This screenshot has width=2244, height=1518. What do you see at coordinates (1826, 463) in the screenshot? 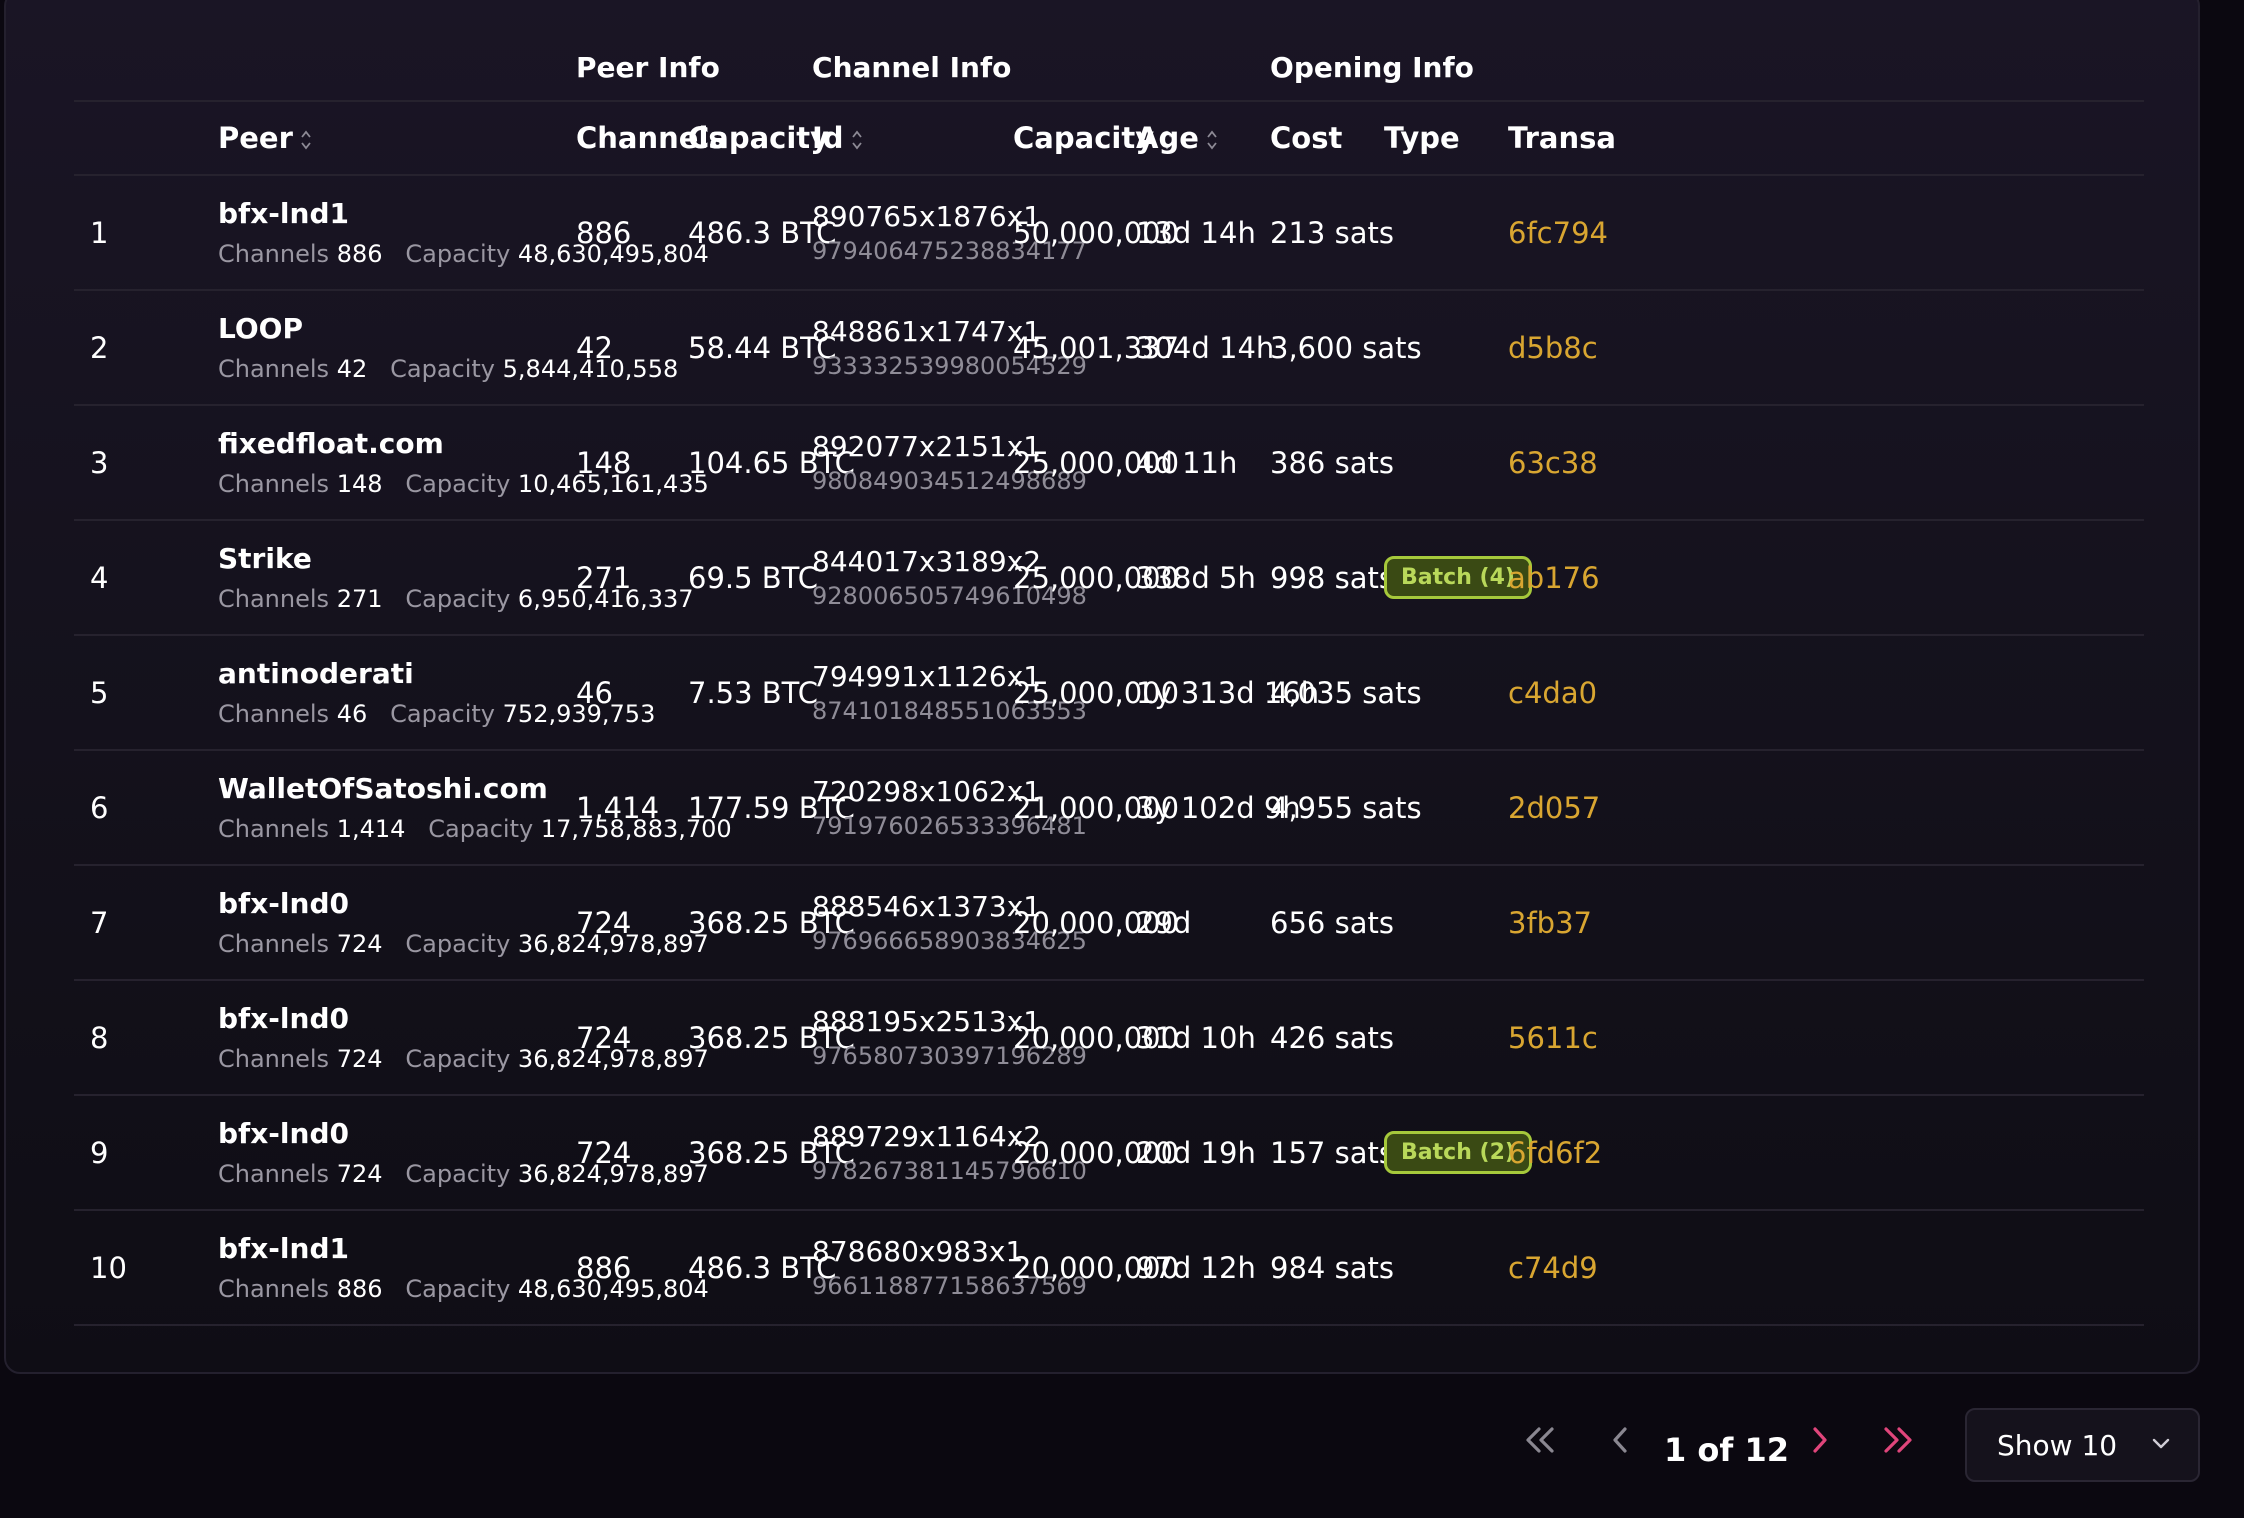
I see `transaction-link: 63c38` at bounding box center [1826, 463].